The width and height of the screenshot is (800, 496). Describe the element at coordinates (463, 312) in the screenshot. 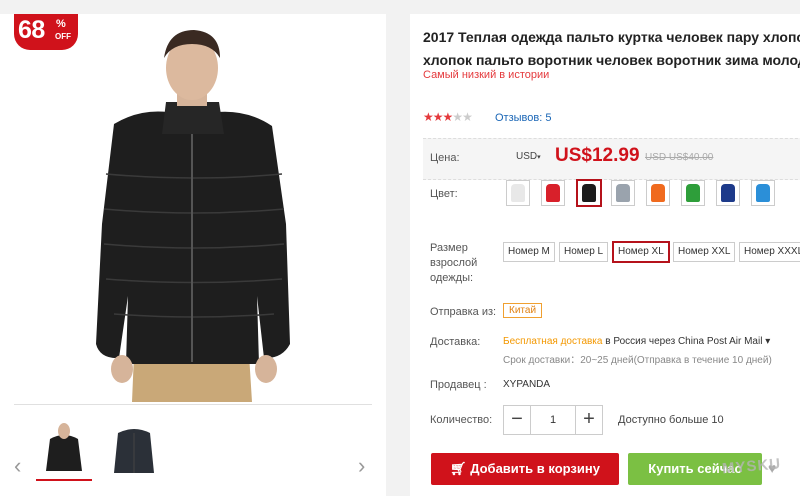

I see `ship-from-label: Отправка из:` at that location.